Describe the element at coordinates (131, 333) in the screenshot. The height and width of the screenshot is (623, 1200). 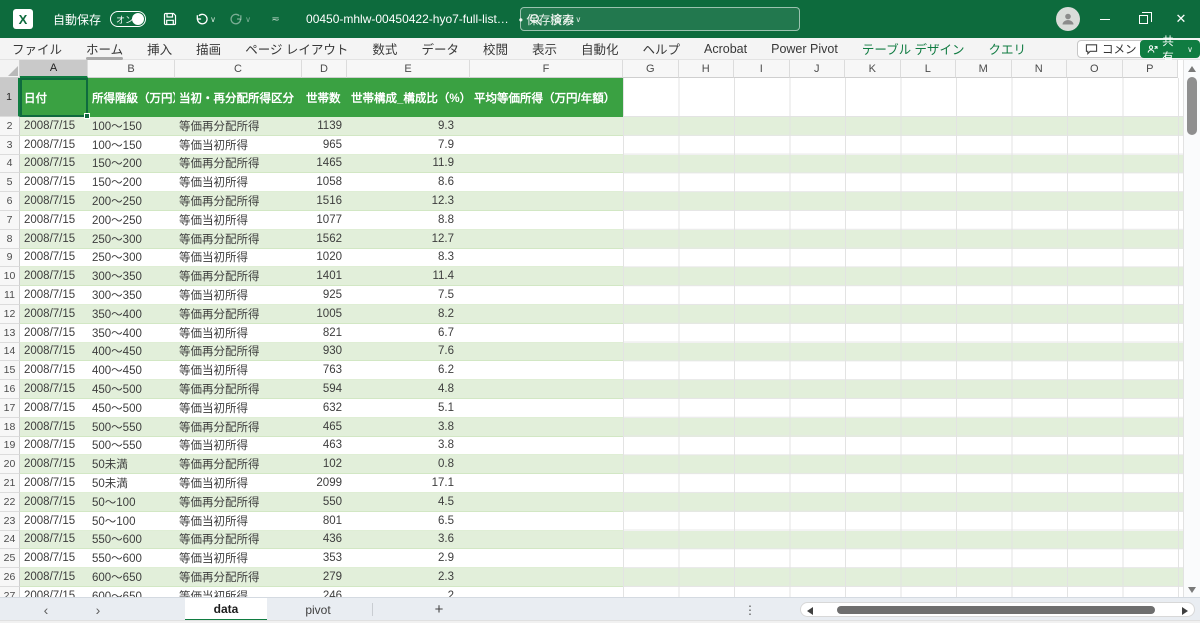
I see `cell-B13: 350～400` at that location.